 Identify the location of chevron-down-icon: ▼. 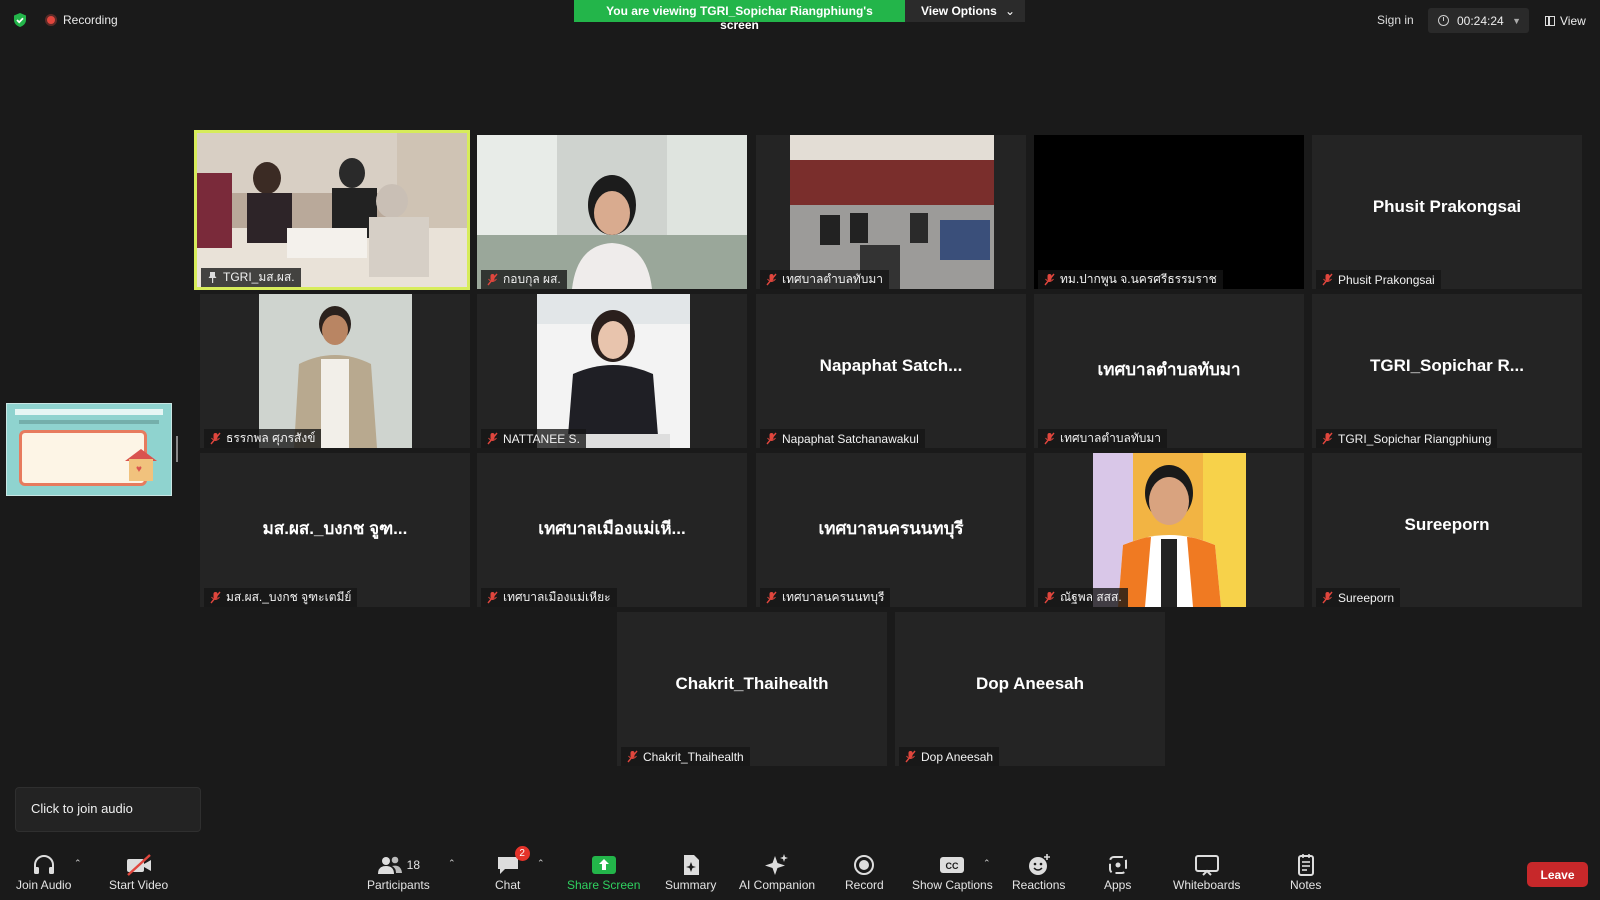
(1516, 20).